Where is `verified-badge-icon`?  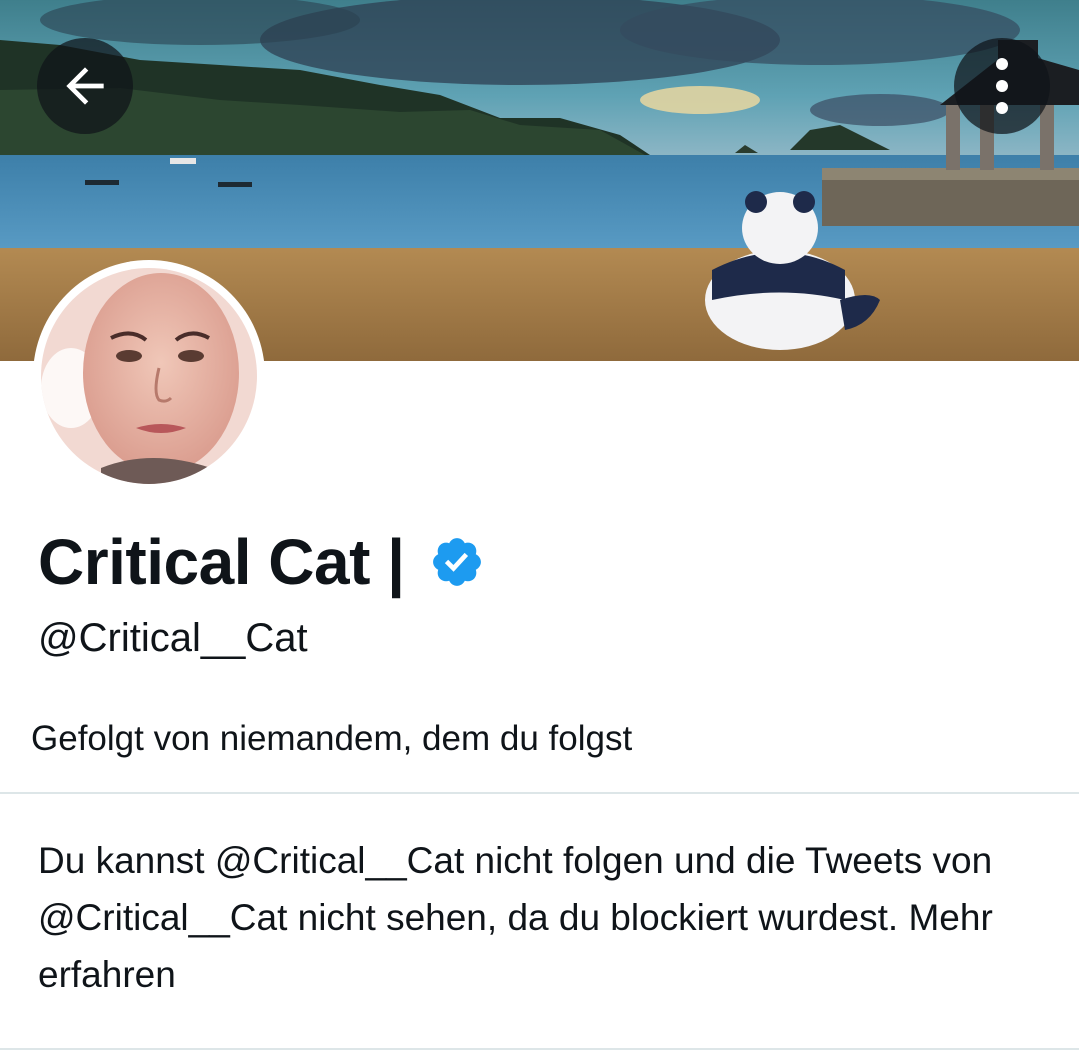
verified-badge-icon is located at coordinates (457, 562).